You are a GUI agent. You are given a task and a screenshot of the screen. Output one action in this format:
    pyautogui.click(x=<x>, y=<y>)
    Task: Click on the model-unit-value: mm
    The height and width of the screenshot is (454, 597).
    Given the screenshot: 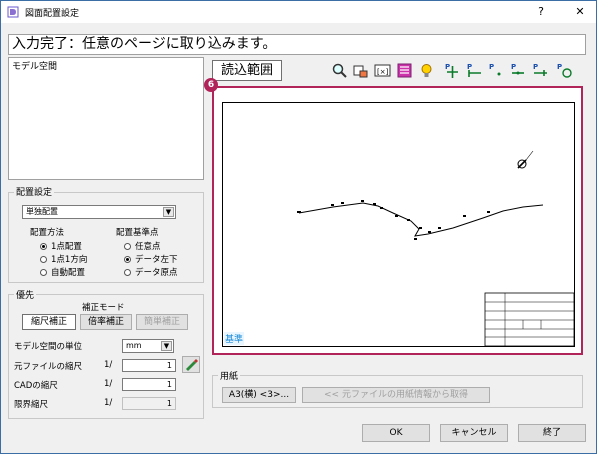 What is the action you would take?
    pyautogui.click(x=134, y=345)
    